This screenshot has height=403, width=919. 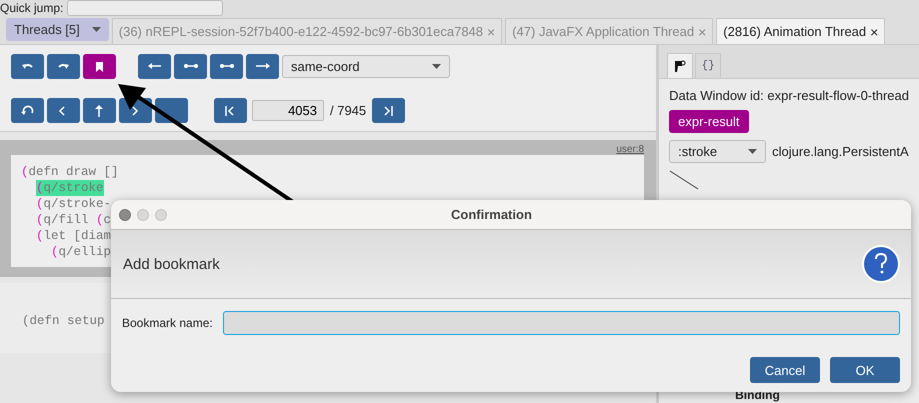 What do you see at coordinates (145, 8) in the screenshot?
I see `quick-jump-field` at bounding box center [145, 8].